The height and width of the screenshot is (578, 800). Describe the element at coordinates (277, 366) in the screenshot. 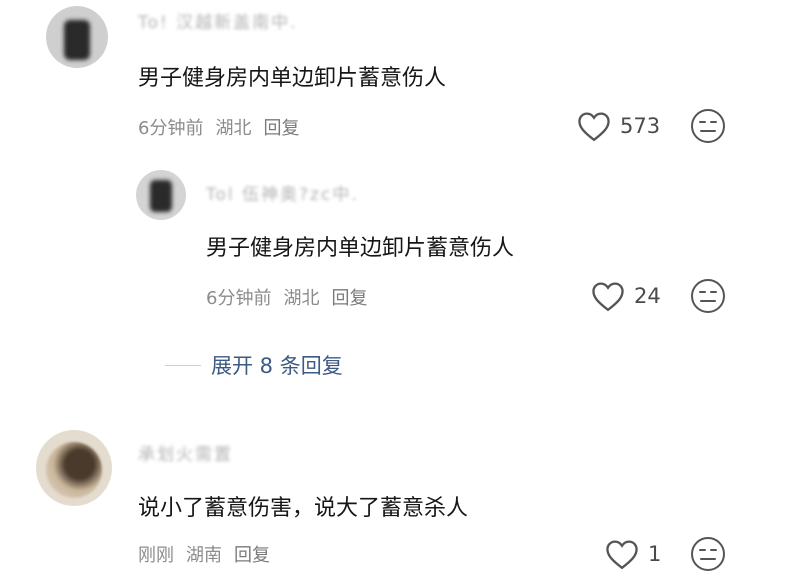

I see `expand-replies-label: 展开 8 条回复` at that location.